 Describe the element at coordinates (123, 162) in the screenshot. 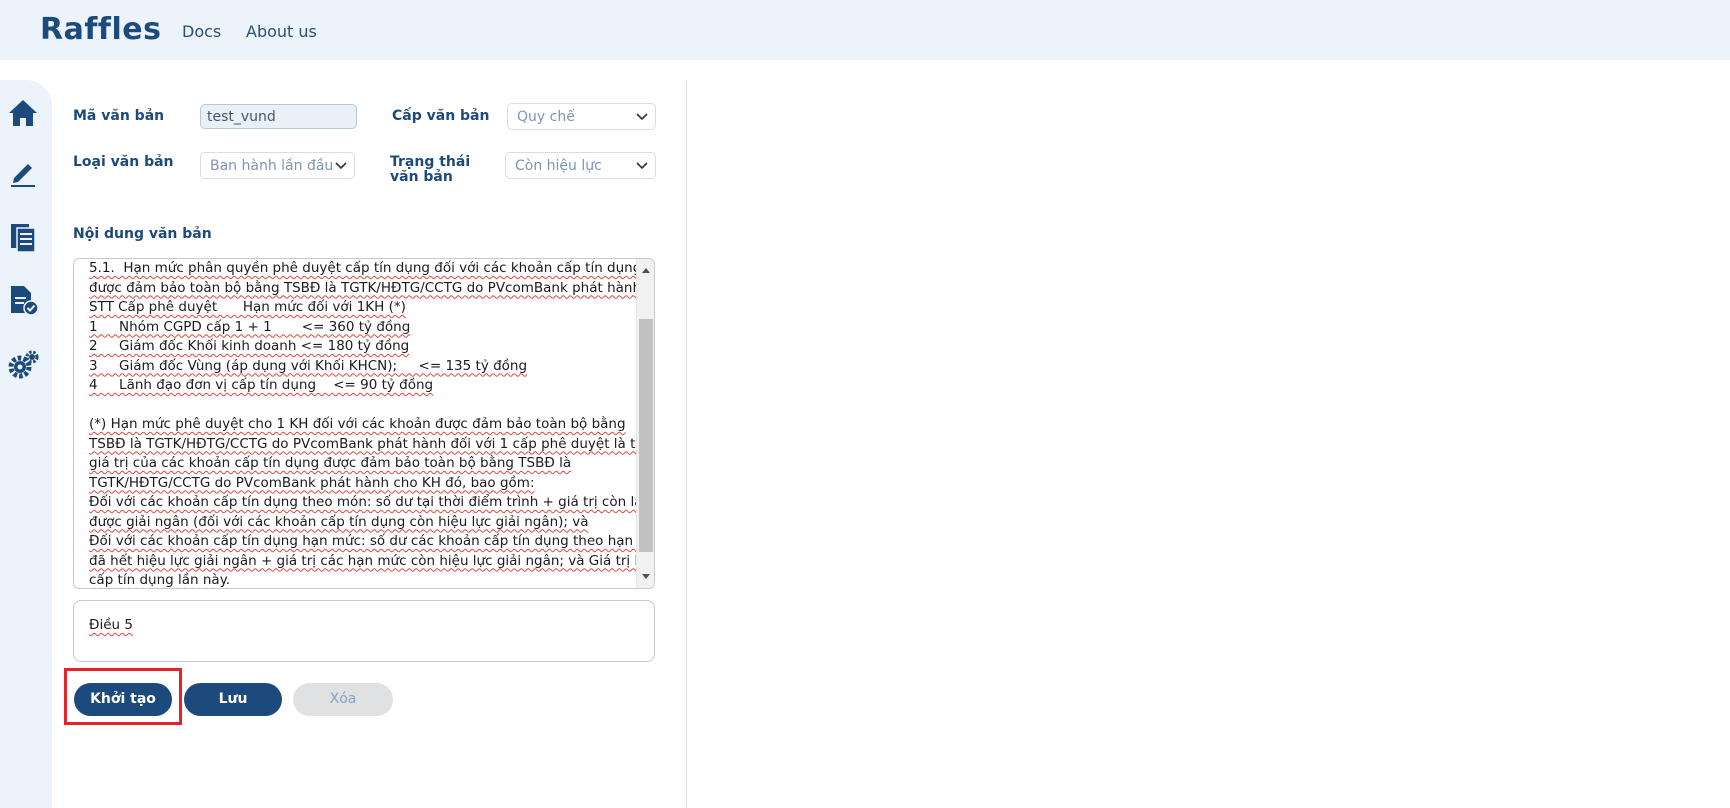

I see `loai-van-ban-label: Loại văn bản` at that location.